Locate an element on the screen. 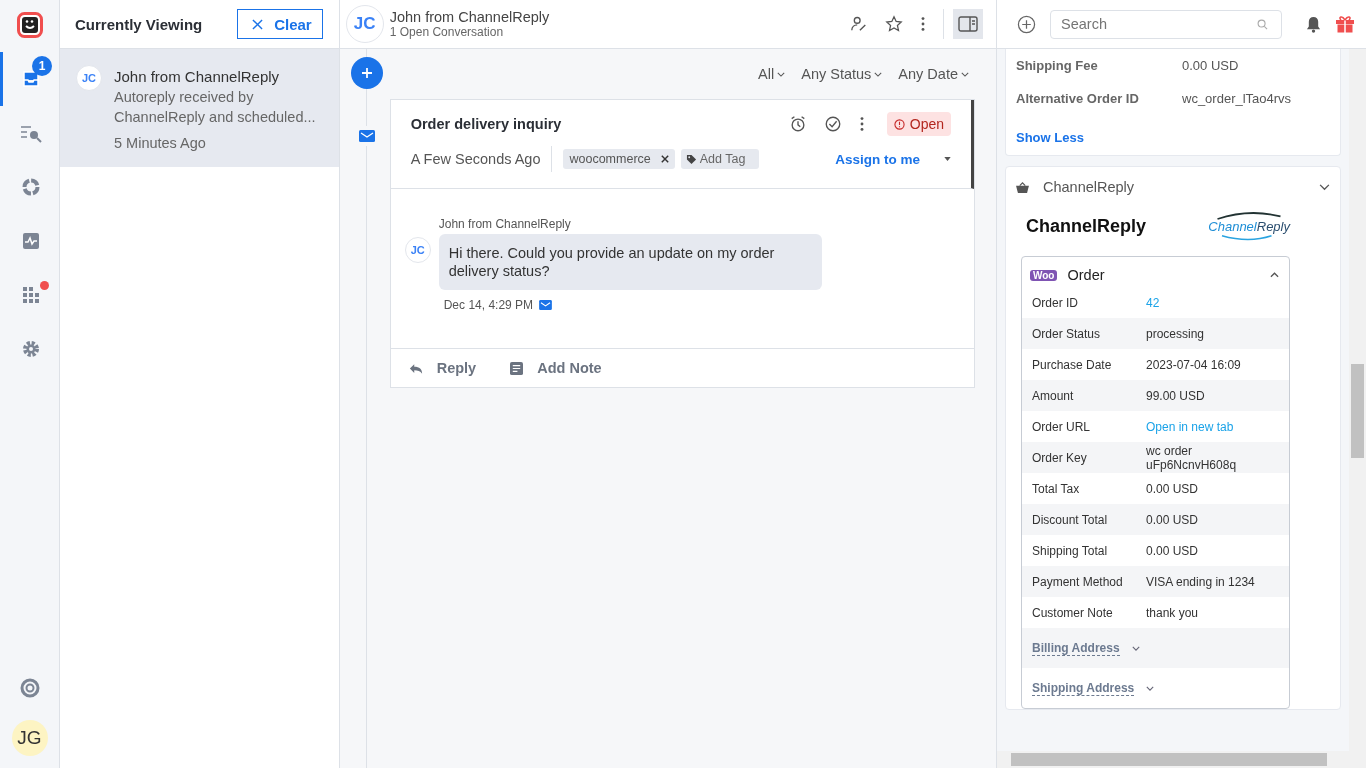 Image resolution: width=1366 pixels, height=768 pixels. donut-chart-icon is located at coordinates (31, 187).